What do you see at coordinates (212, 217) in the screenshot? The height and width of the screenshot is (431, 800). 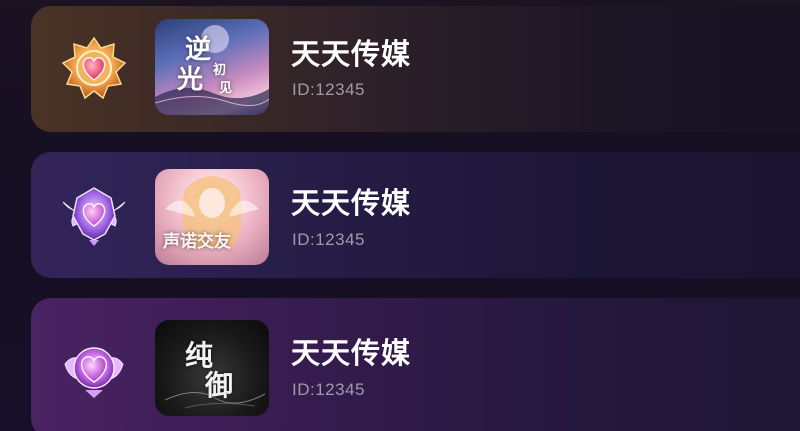 I see `room-cover-image: 声诺交友` at bounding box center [212, 217].